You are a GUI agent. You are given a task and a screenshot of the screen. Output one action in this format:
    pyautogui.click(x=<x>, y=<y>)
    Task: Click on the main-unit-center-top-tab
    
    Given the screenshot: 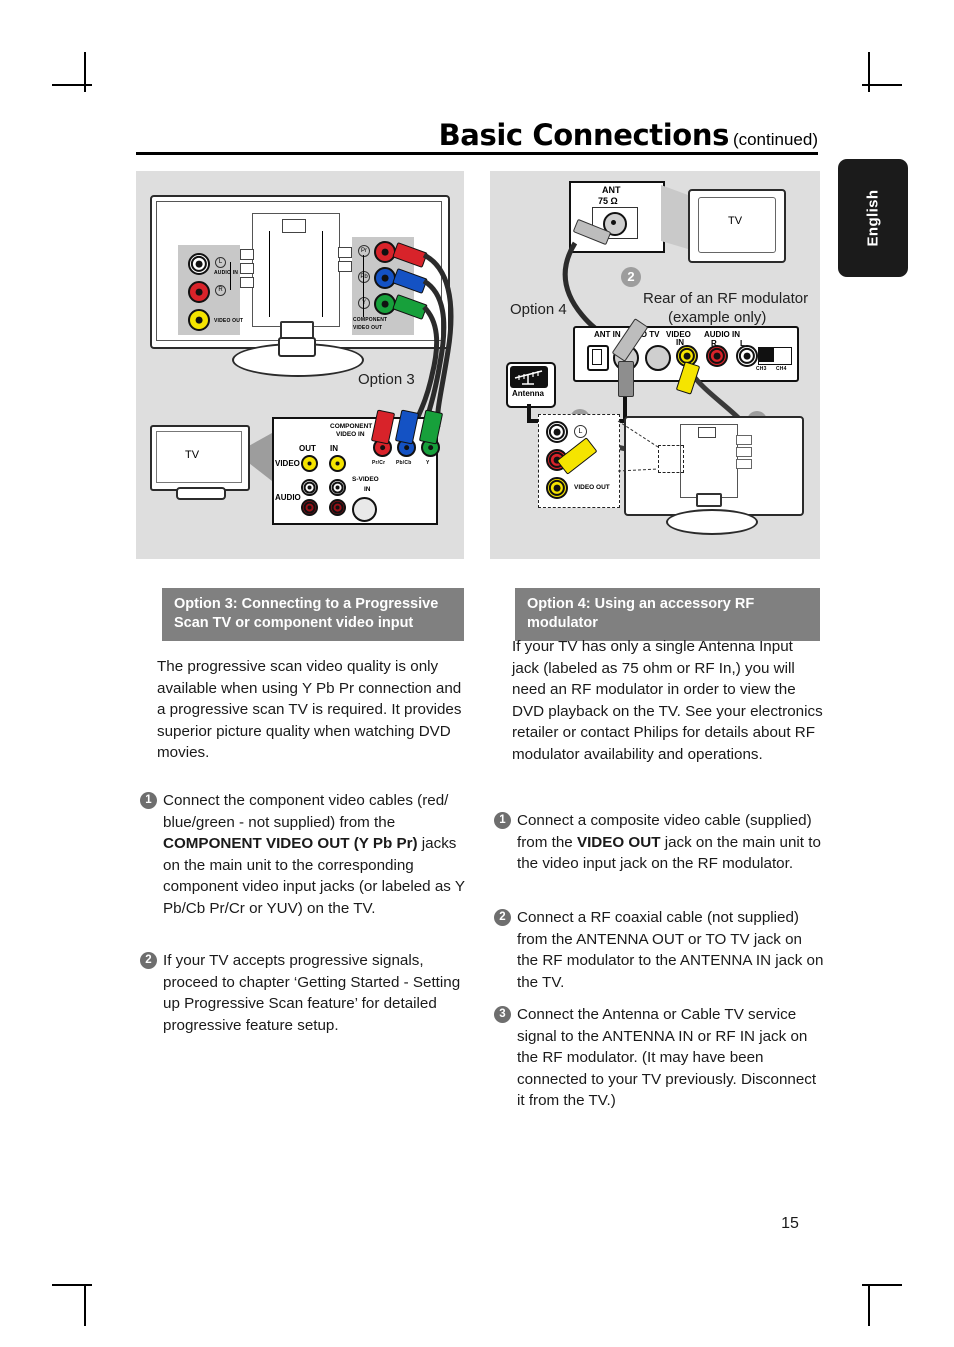 What is the action you would take?
    pyautogui.click(x=294, y=226)
    